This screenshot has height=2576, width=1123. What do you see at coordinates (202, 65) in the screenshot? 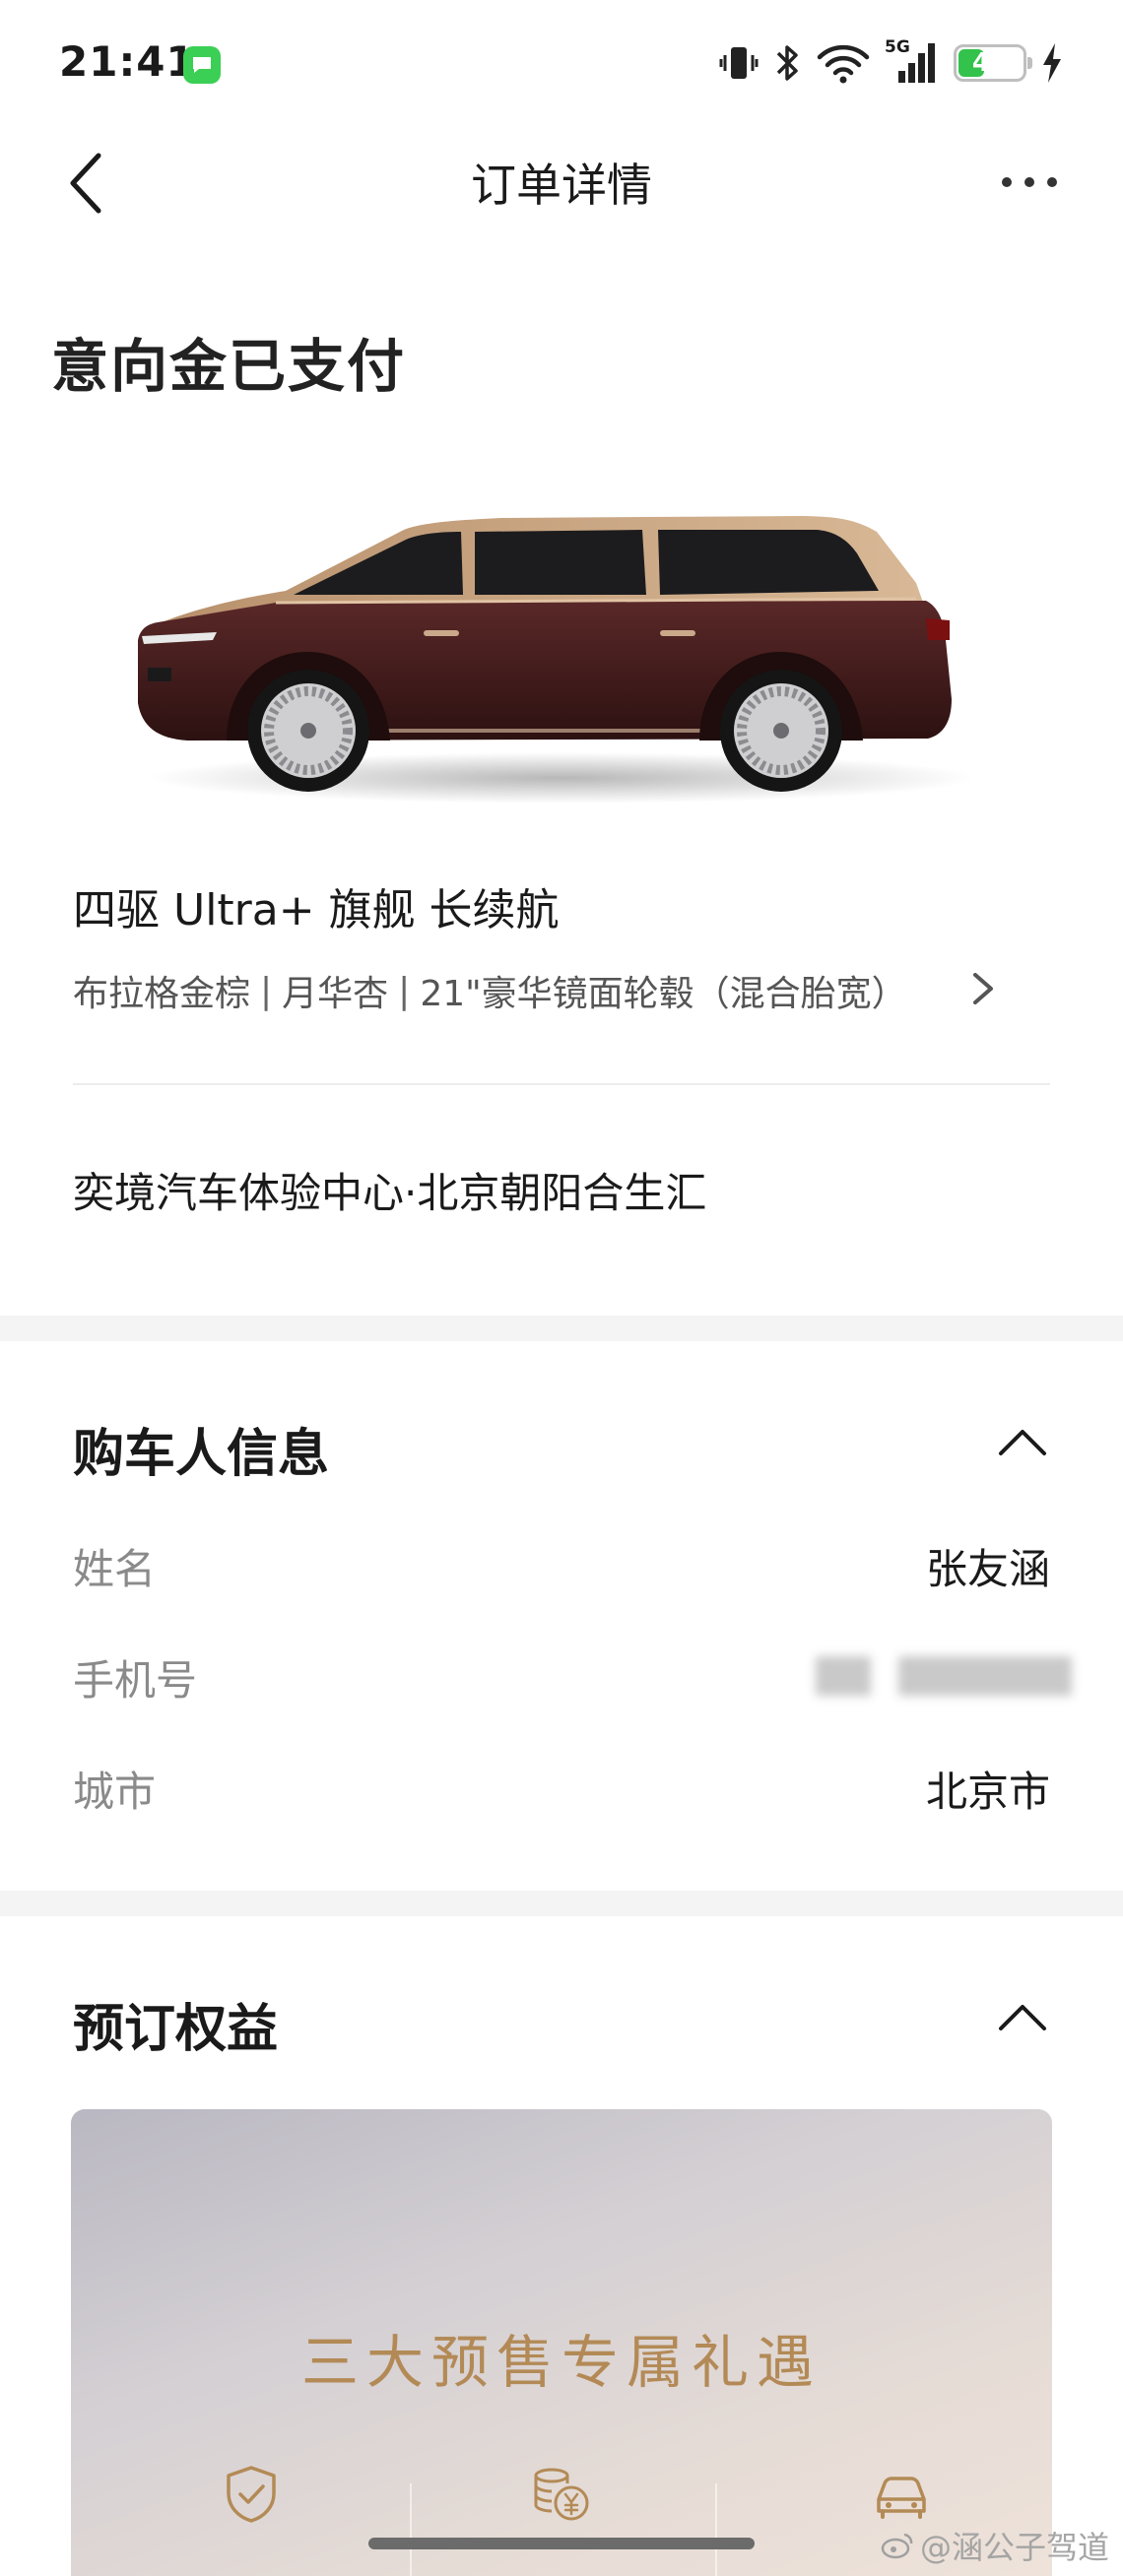
I see `message-app-icon` at bounding box center [202, 65].